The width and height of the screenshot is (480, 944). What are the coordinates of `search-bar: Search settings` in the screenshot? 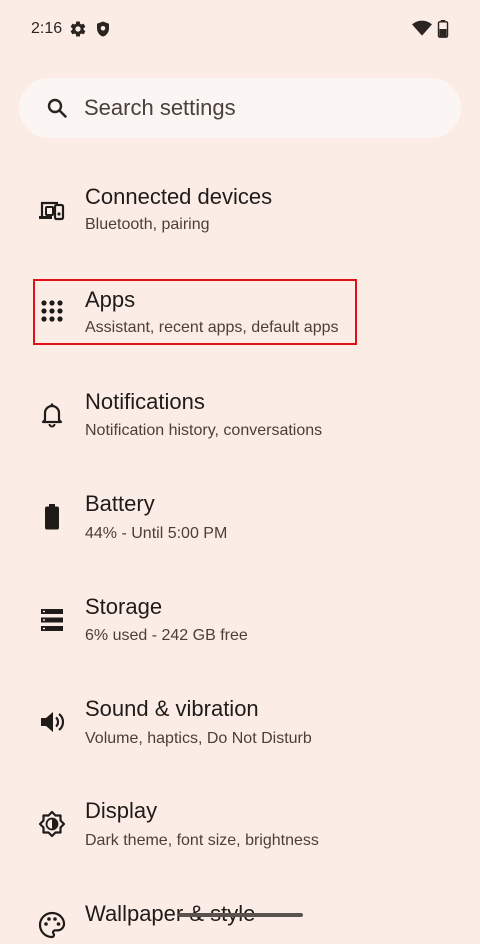 It's located at (240, 108).